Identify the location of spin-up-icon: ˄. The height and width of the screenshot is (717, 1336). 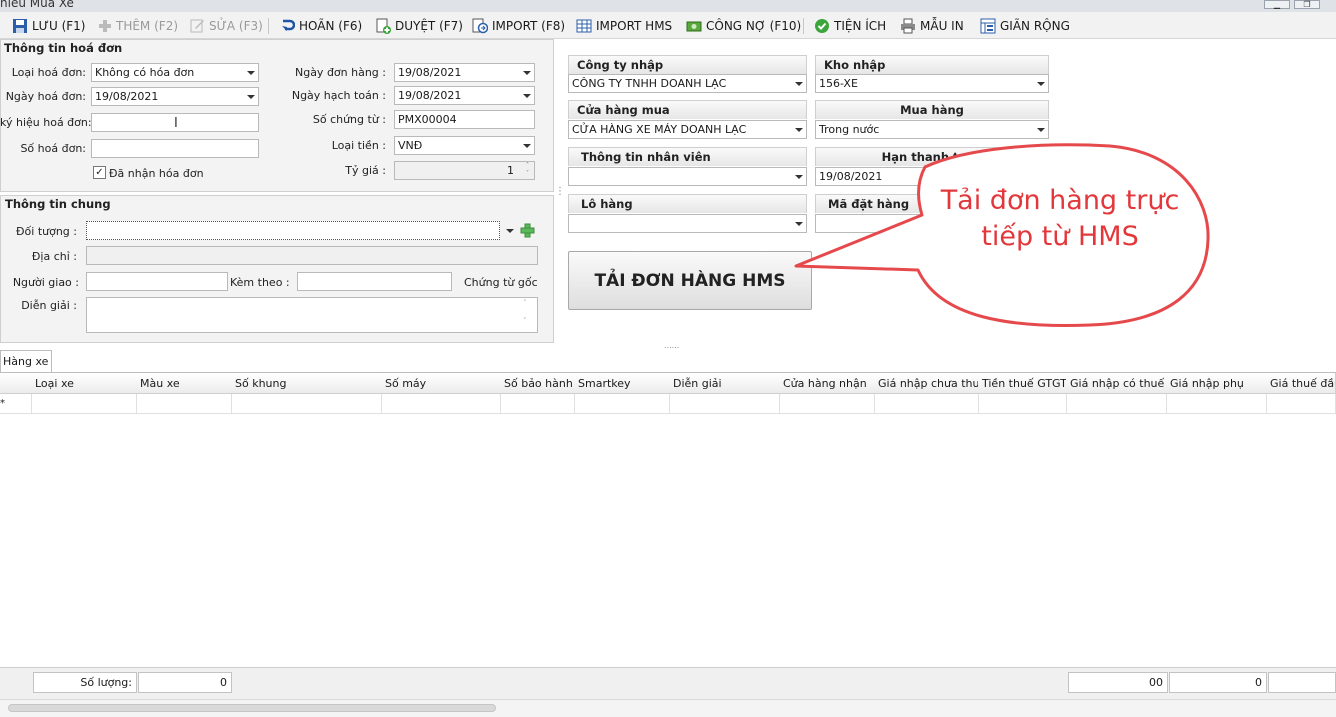
(527, 166).